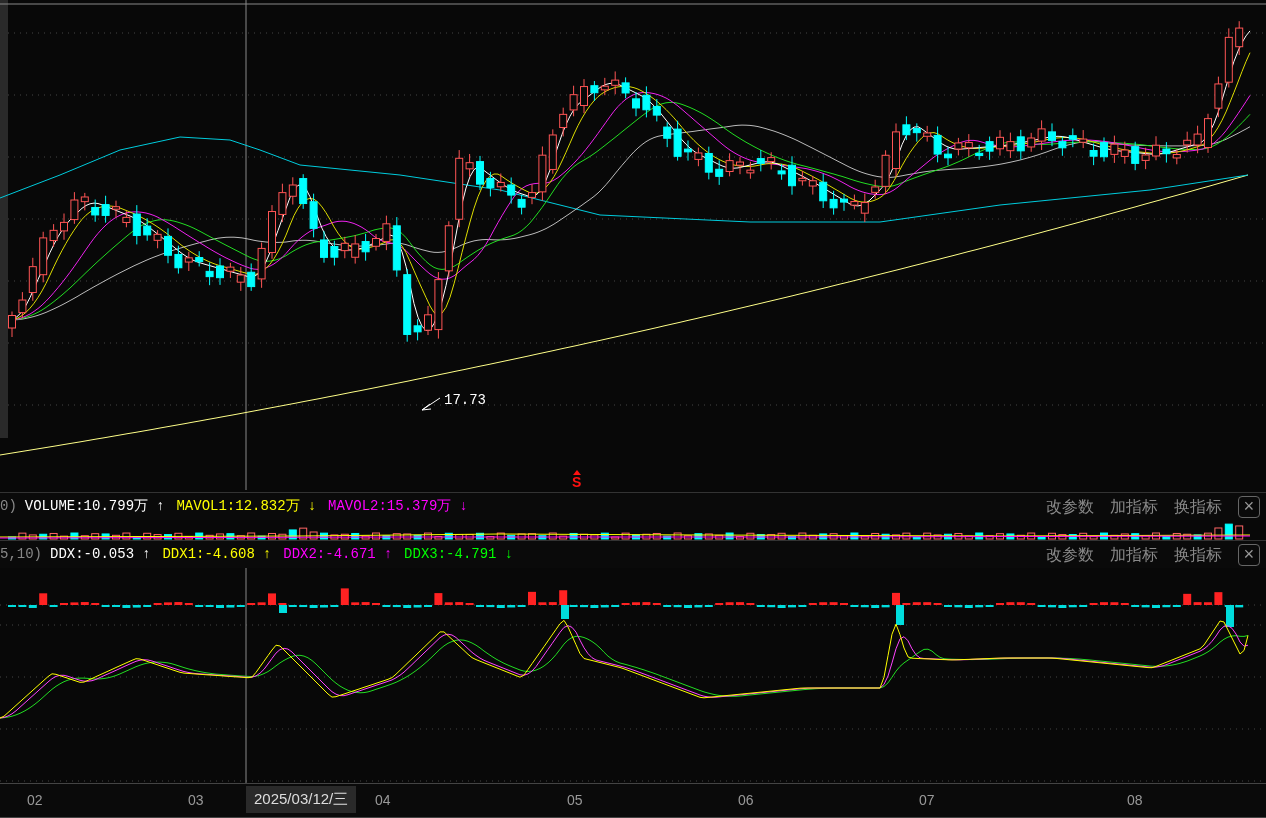 The width and height of the screenshot is (1266, 818). What do you see at coordinates (575, 800) in the screenshot?
I see `axis-label: 05` at bounding box center [575, 800].